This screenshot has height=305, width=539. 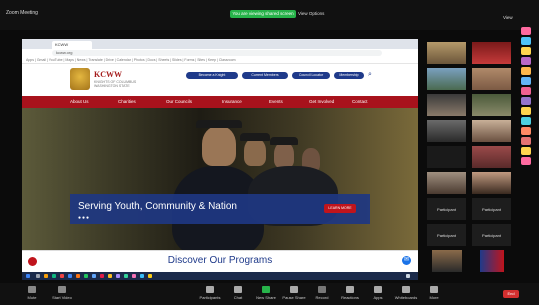 What do you see at coordinates (219, 124) in the screenshot?
I see `cadet-cap` at bounding box center [219, 124].